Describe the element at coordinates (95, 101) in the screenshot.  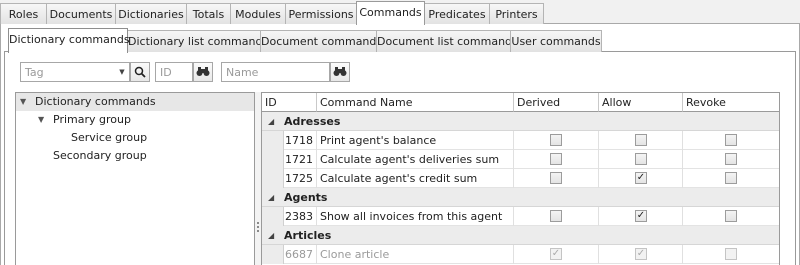
I see `tree-item-label: Dictionary commands` at that location.